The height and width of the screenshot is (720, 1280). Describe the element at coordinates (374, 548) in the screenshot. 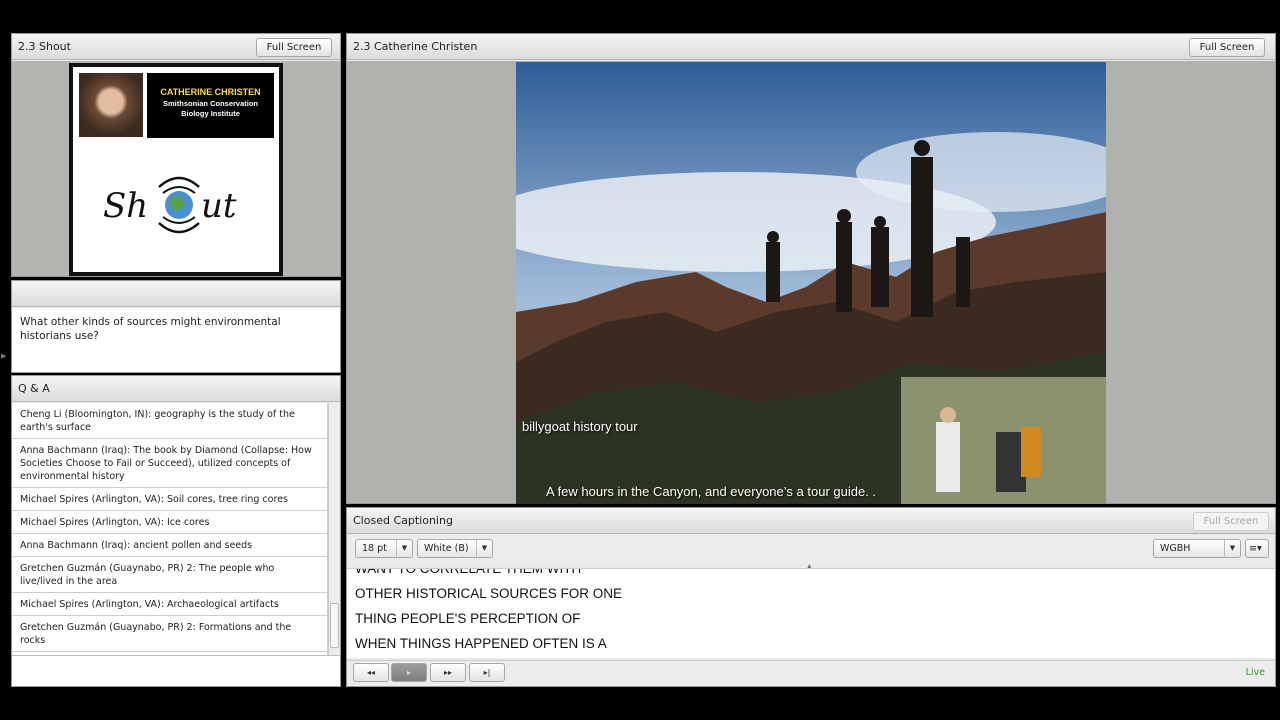

I see `font-size-value: 18 pt` at that location.